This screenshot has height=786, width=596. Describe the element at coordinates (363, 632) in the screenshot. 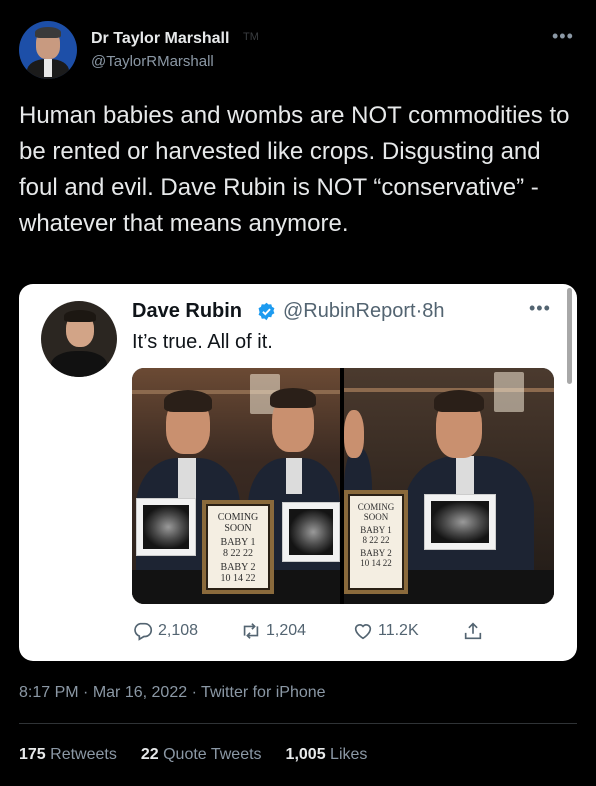

I see `heart-icon` at that location.